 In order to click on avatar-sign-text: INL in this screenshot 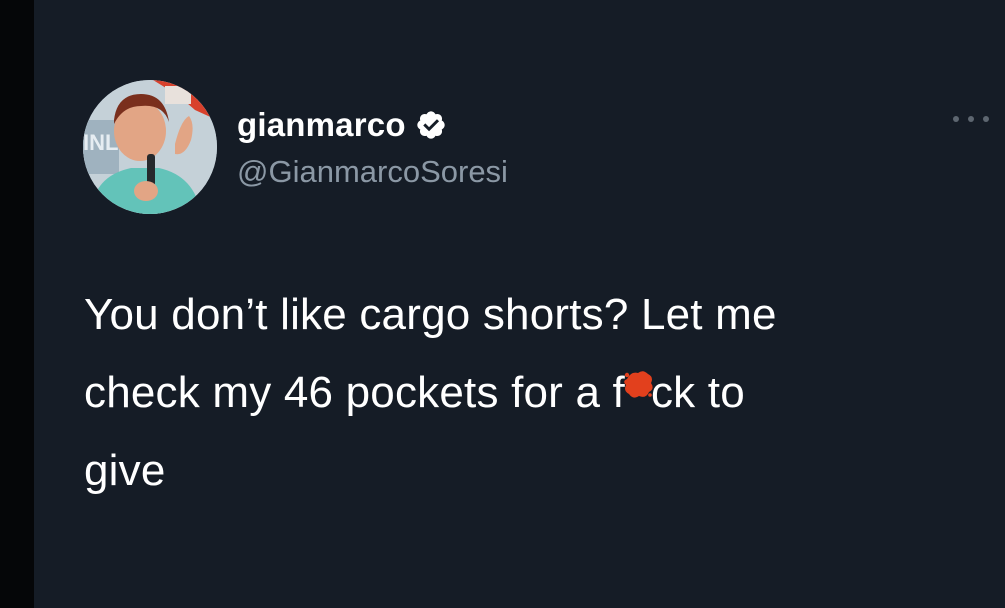, I will do `click(100, 142)`.